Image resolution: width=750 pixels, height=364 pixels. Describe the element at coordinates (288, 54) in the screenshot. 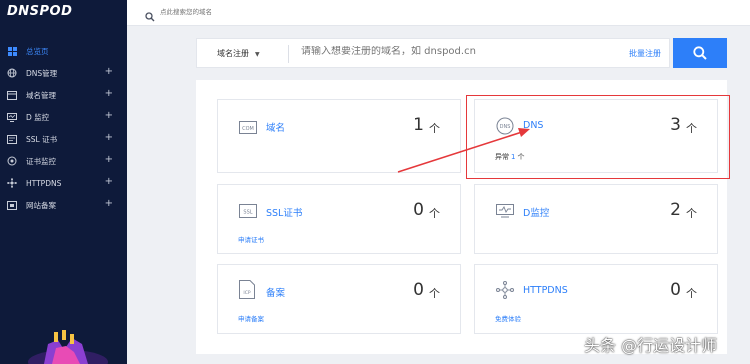

I see `divider` at that location.